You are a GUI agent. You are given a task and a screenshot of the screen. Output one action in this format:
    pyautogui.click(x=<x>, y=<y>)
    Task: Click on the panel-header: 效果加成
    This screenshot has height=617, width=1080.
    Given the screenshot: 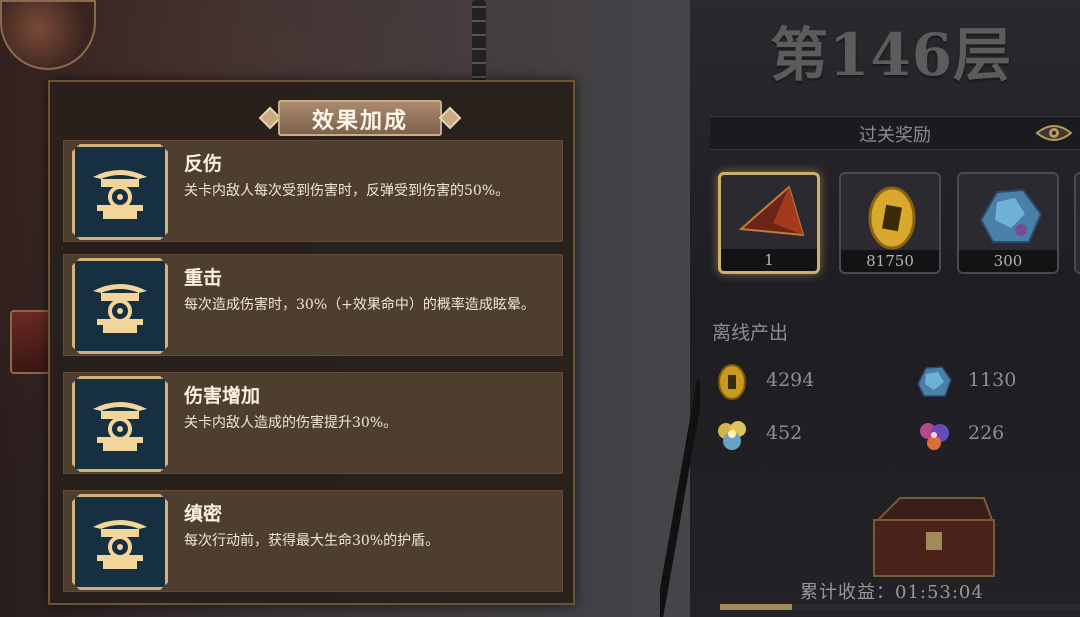 What is the action you would take?
    pyautogui.click(x=360, y=118)
    